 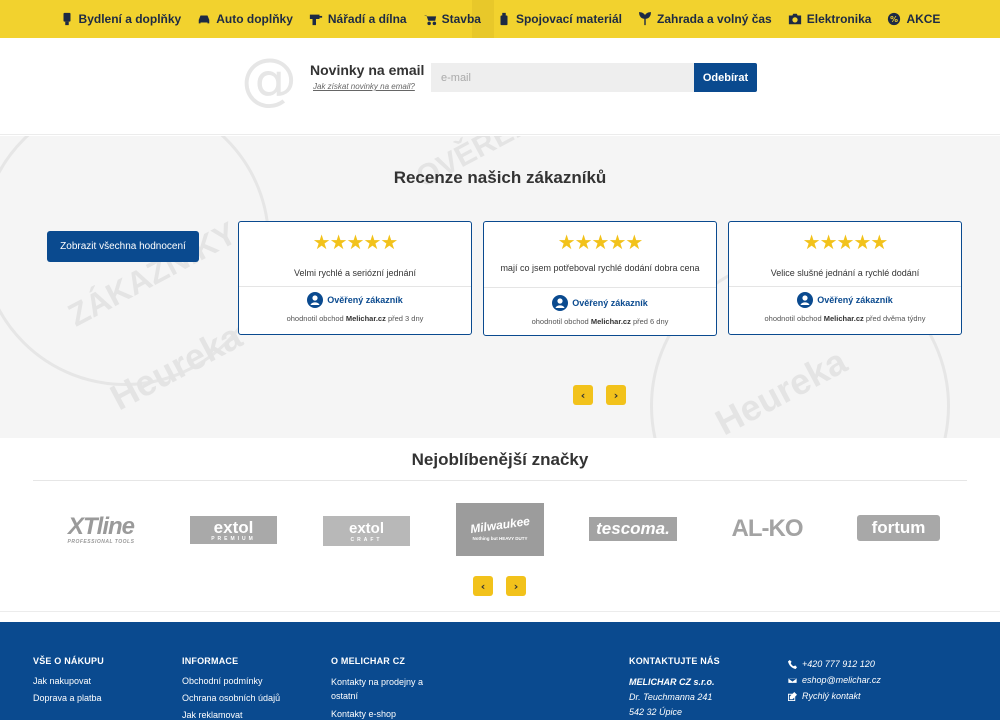 I want to click on brands-next-button: ›, so click(x=516, y=586).